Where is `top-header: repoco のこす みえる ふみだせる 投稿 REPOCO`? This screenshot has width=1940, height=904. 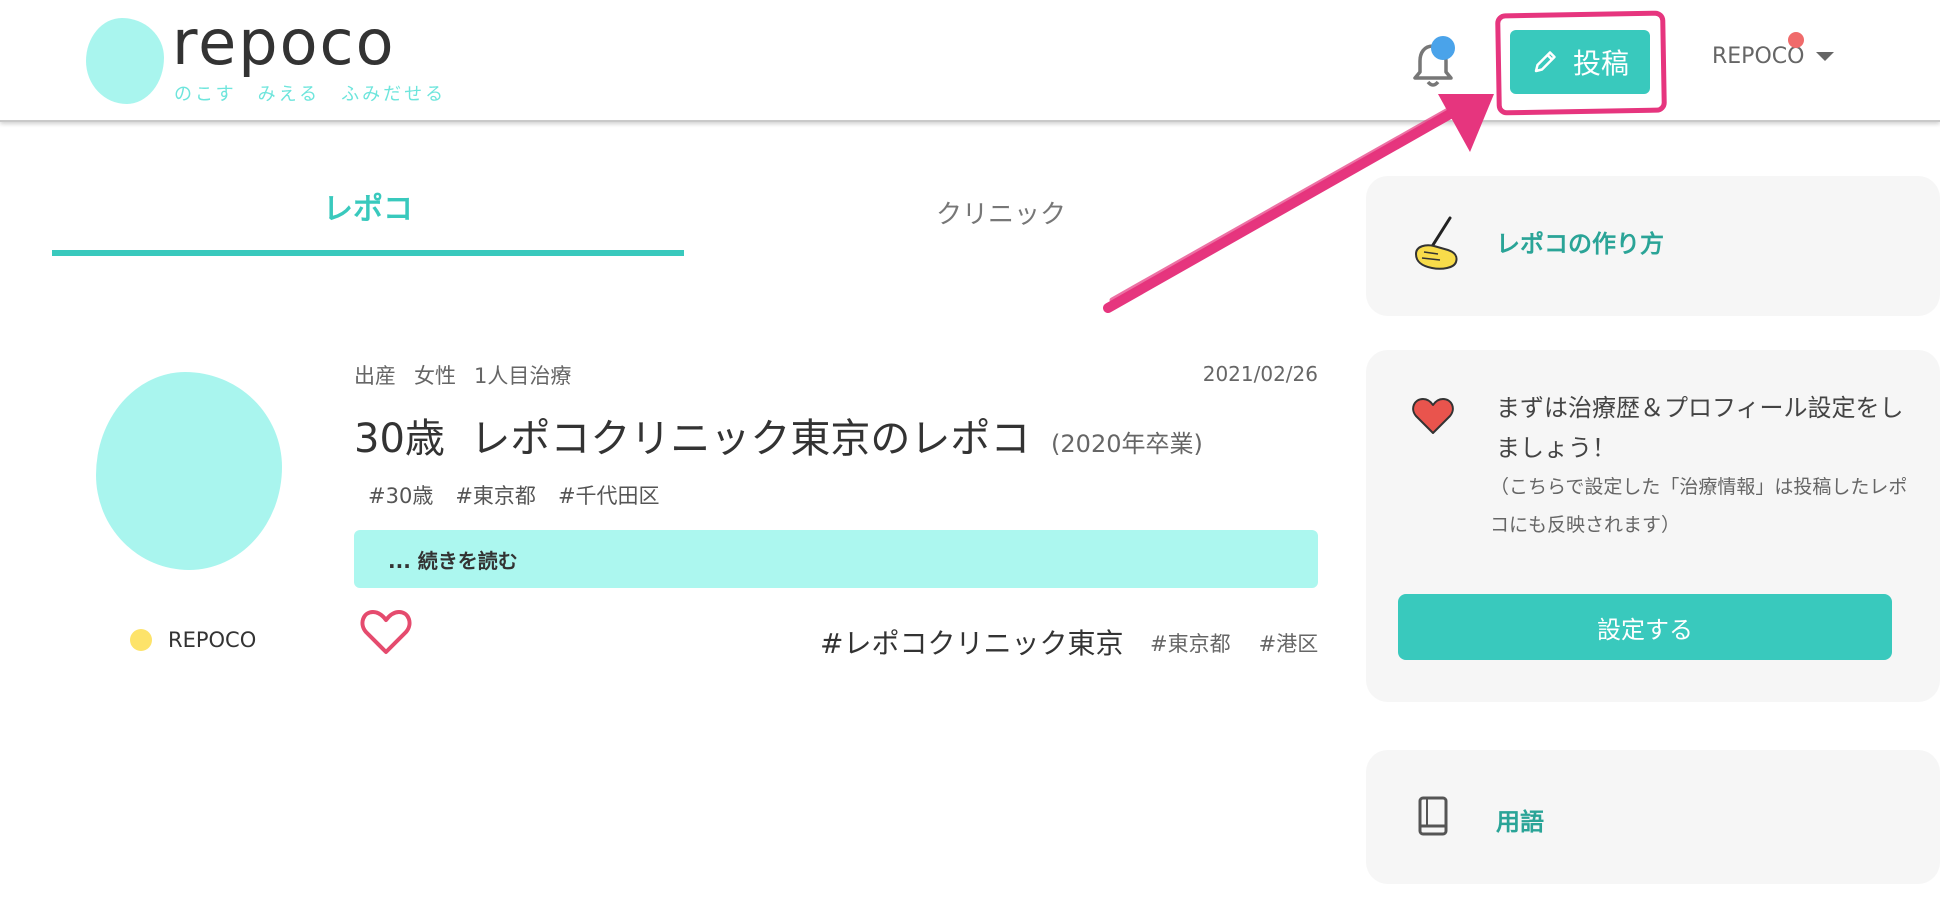 top-header: repoco のこす みえる ふみだせる 投稿 REPOCO is located at coordinates (970, 61).